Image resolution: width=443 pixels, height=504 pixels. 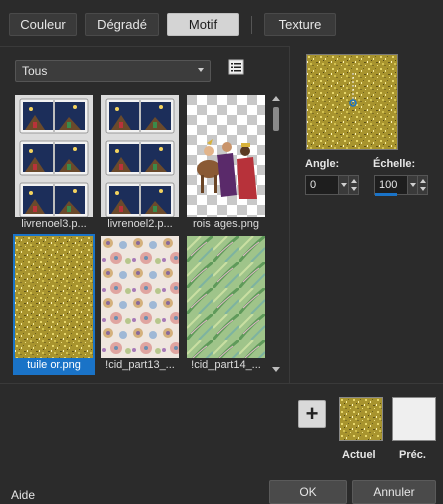 I want to click on current-swatch, so click(x=361, y=419).